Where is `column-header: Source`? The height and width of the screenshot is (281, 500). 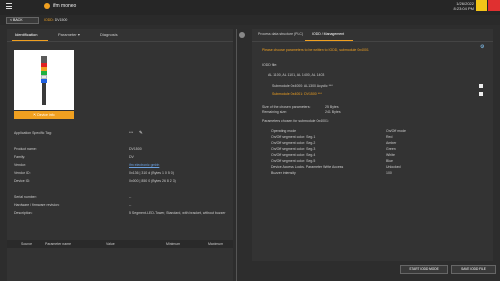 column-header: Source is located at coordinates (26, 244).